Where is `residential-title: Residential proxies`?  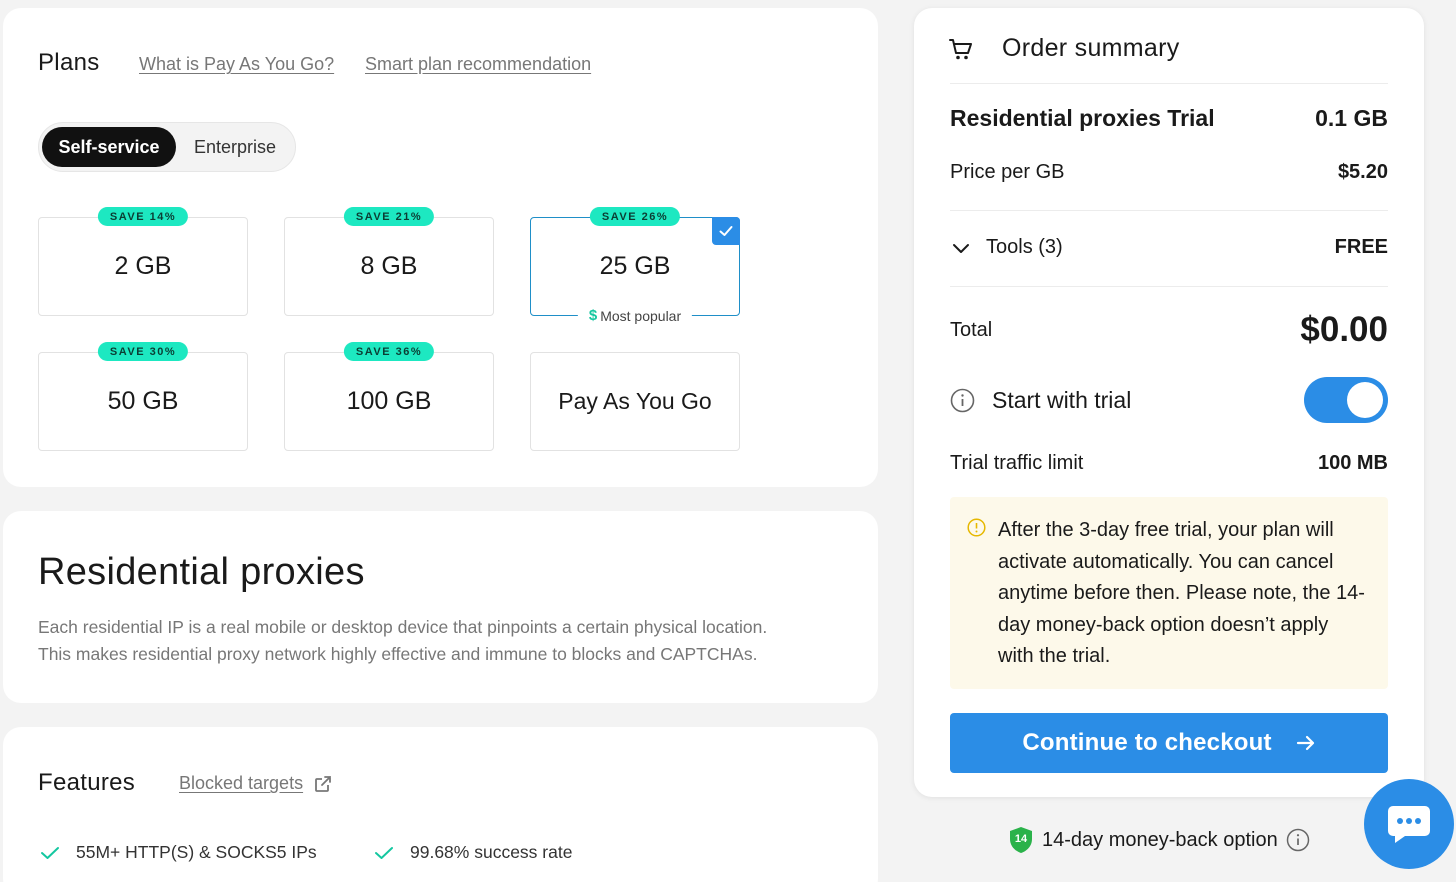
residential-title: Residential proxies is located at coordinates (201, 572).